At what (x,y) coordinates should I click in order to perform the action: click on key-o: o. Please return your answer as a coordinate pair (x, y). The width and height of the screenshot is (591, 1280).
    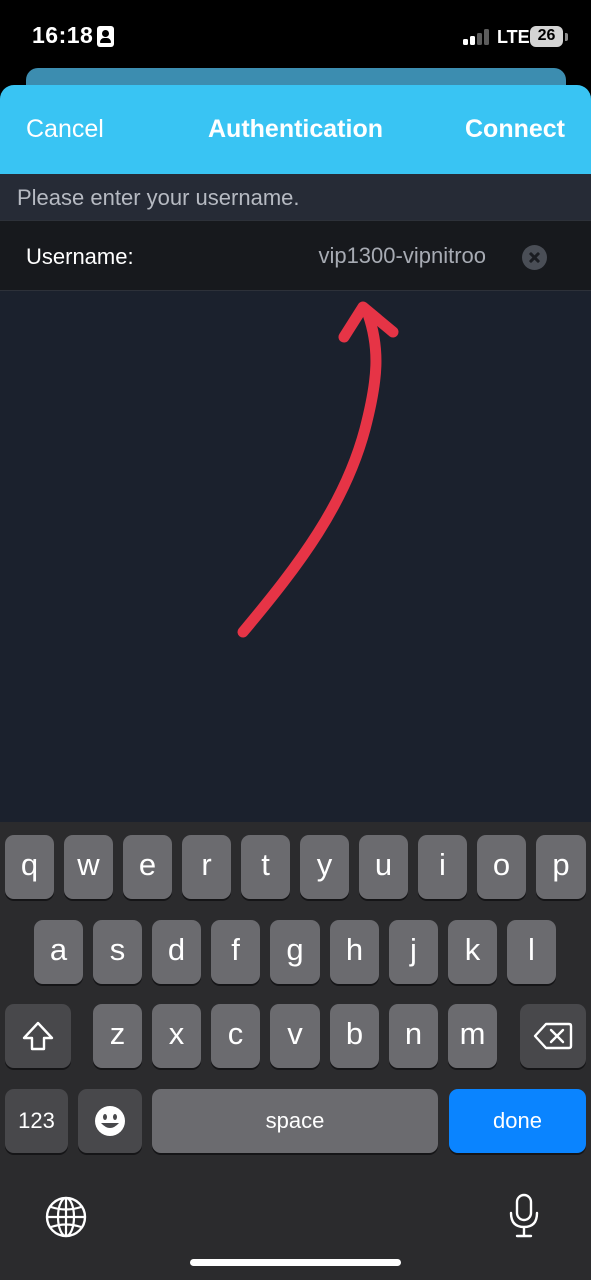
    Looking at the image, I should click on (501, 867).